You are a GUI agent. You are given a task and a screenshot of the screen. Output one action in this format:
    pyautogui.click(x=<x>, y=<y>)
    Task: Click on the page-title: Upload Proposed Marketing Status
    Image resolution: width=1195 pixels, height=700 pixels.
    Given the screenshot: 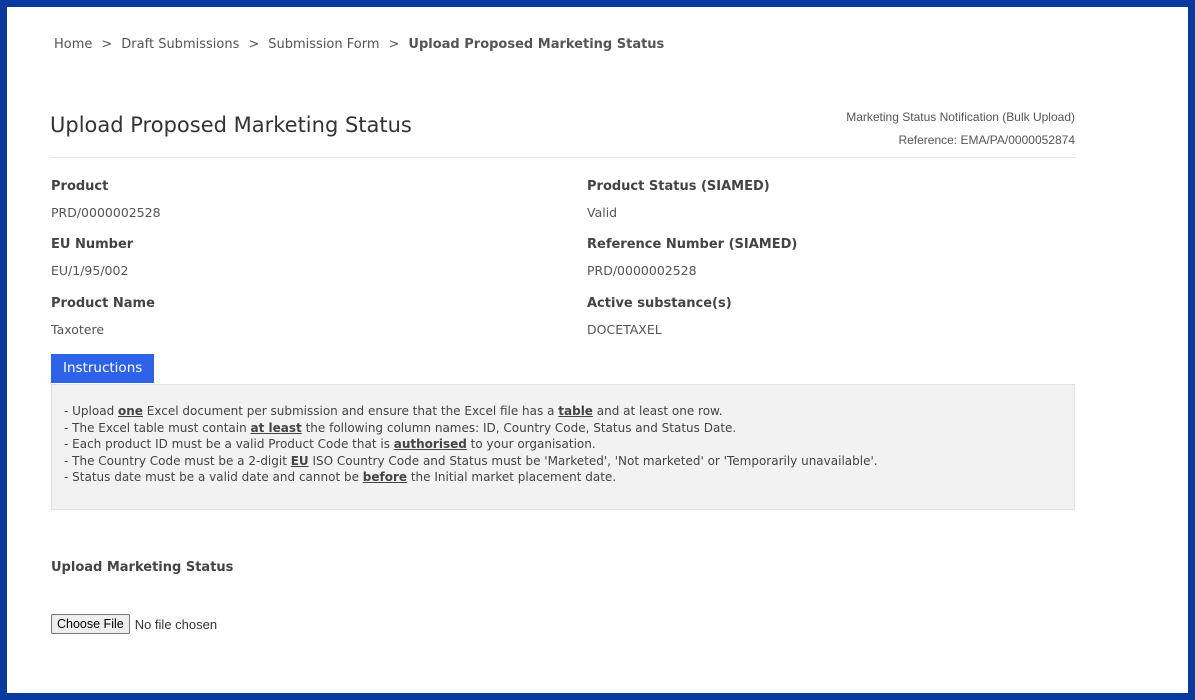 What is the action you would take?
    pyautogui.click(x=231, y=125)
    